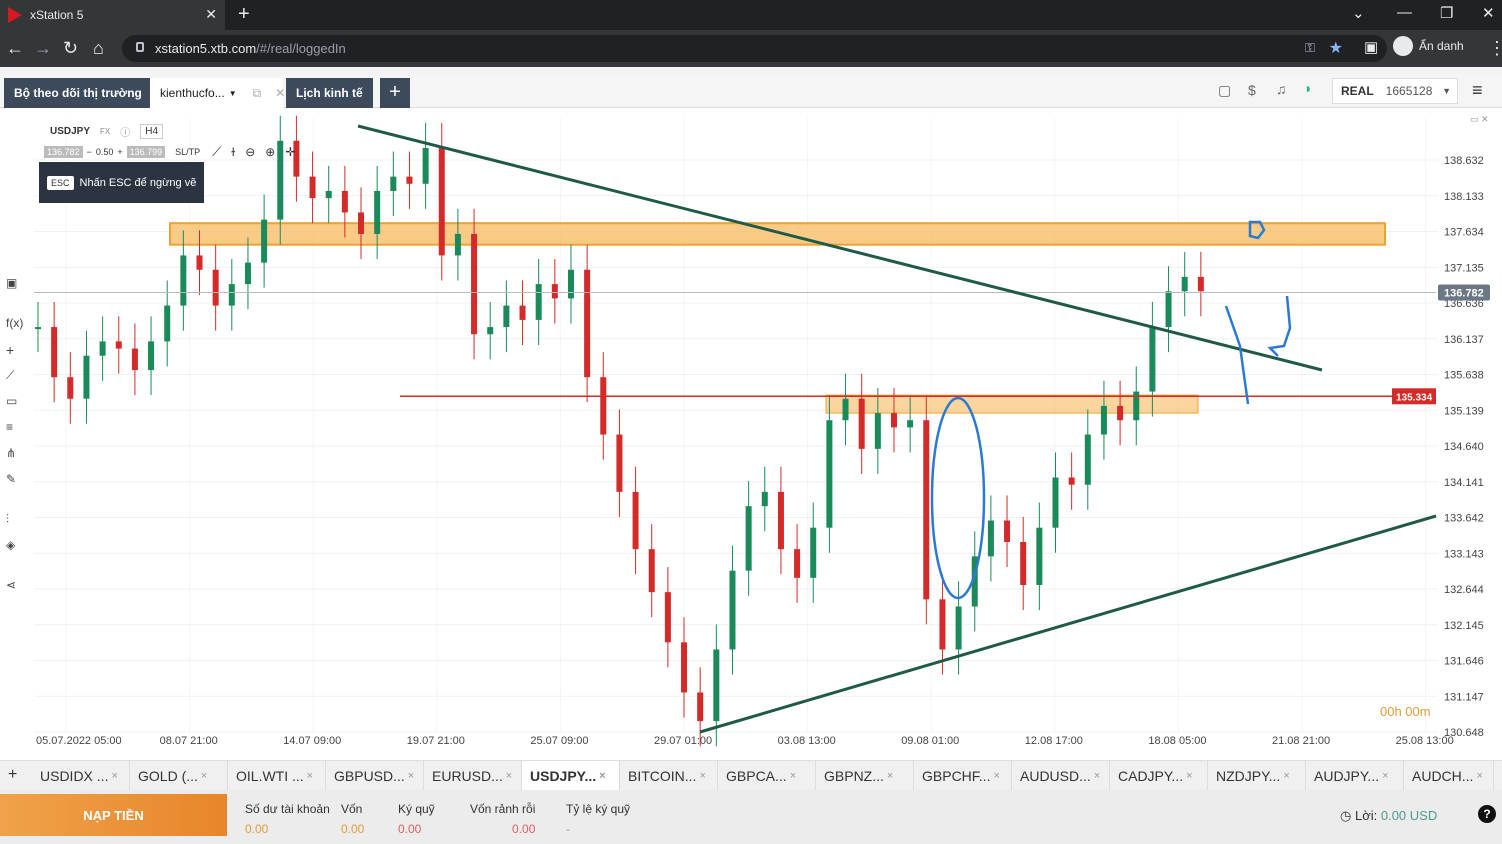  Describe the element at coordinates (63, 152) in the screenshot. I see `bid-price: 136.782` at that location.